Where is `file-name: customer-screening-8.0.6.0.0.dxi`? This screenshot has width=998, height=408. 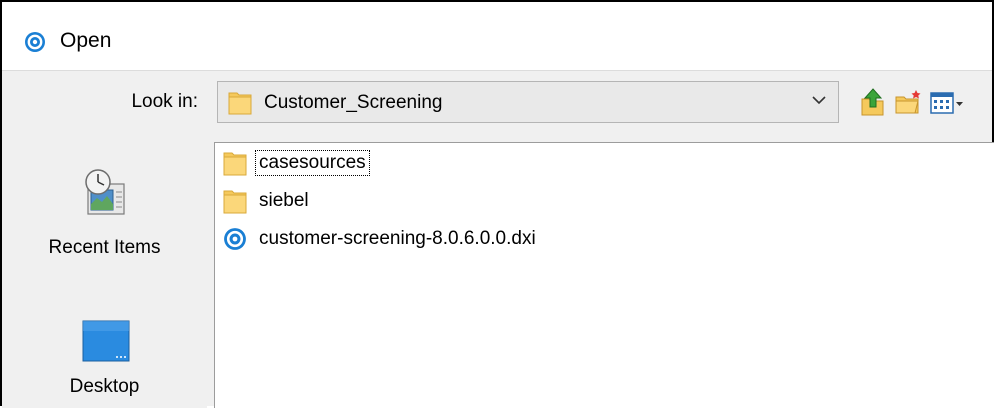
file-name: customer-screening-8.0.6.0.0.dxi is located at coordinates (397, 238).